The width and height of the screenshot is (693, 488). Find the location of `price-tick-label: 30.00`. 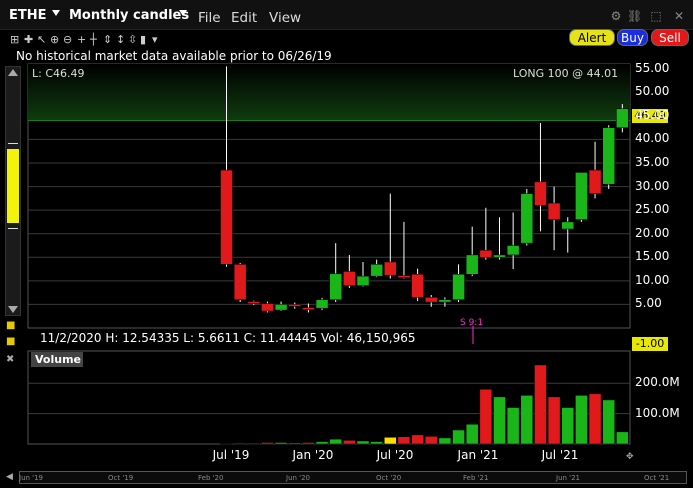

price-tick-label: 30.00 is located at coordinates (652, 185).